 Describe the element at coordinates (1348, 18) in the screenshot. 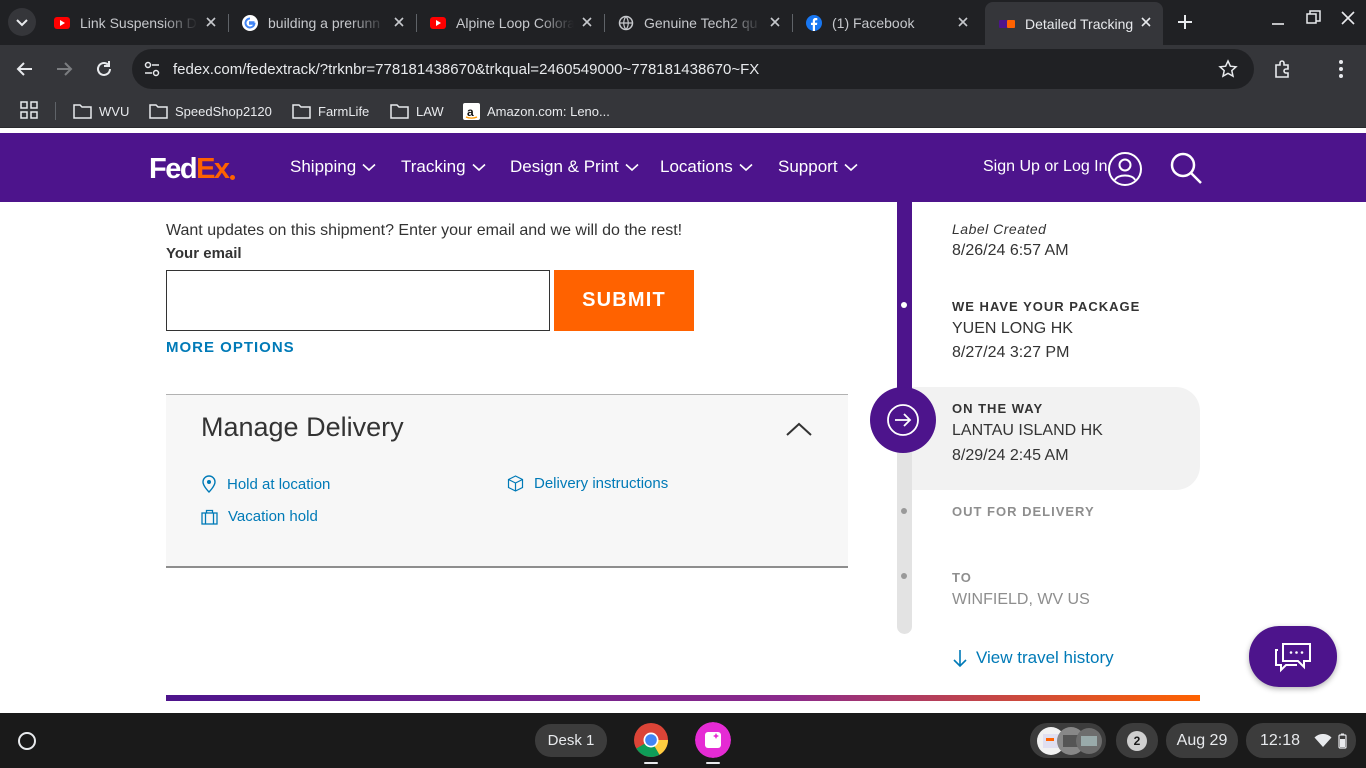

I see `close-window-icon` at that location.